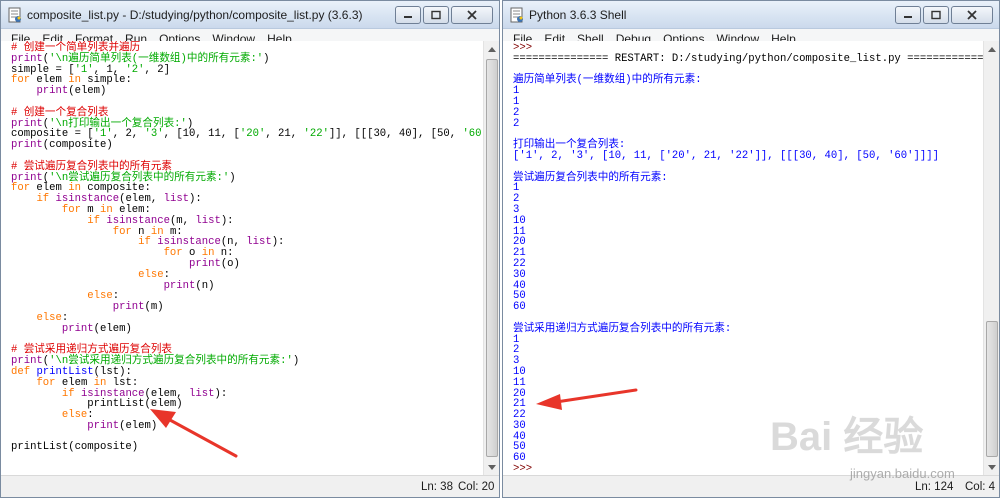 The height and width of the screenshot is (498, 1000). I want to click on output-line: 21, so click(748, 253).